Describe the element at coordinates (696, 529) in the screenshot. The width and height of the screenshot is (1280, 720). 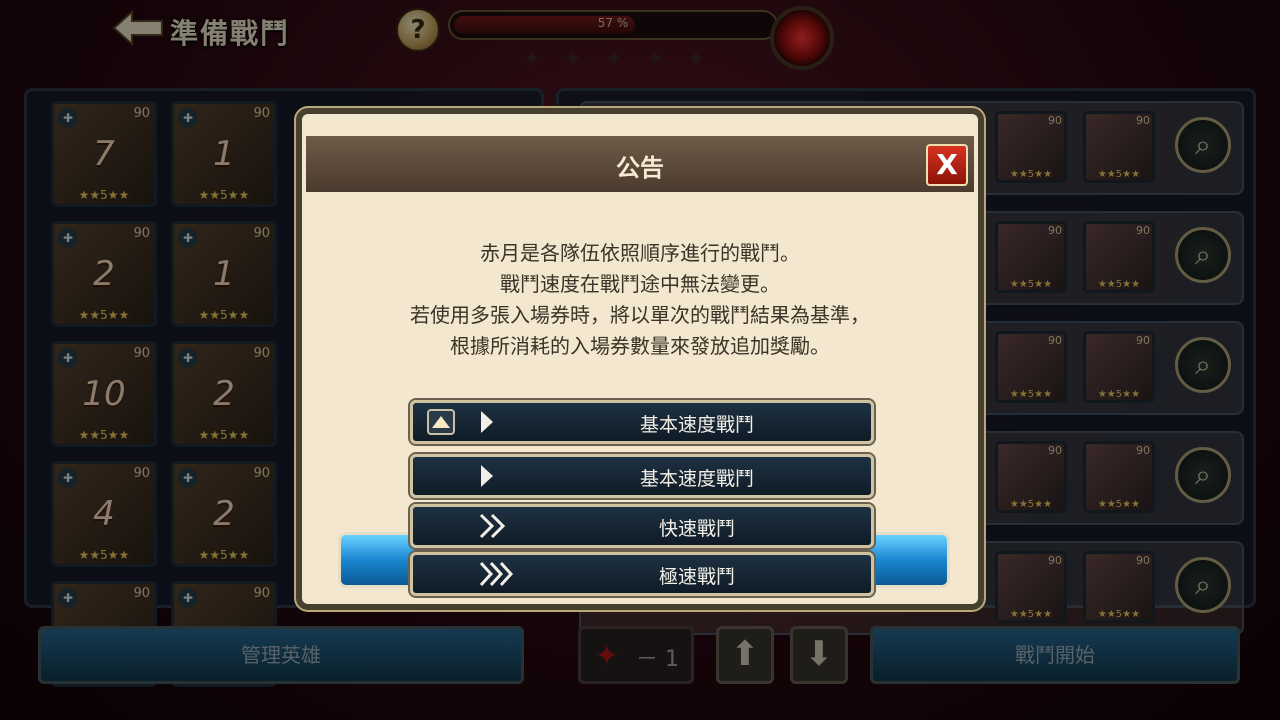
I see `speed-option-label: 快速戰鬥` at that location.